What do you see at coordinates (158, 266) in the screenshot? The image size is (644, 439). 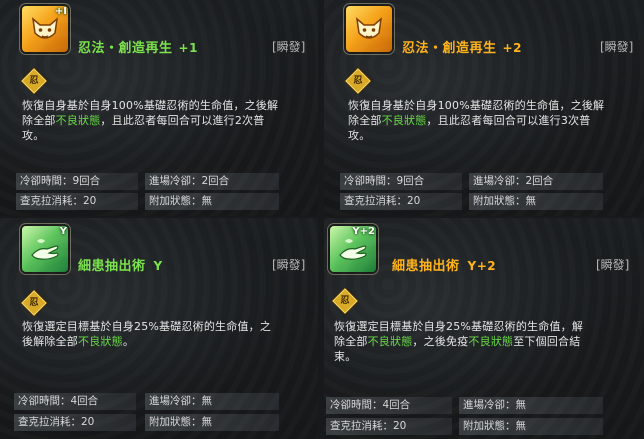 I see `skill-level: Y` at bounding box center [158, 266].